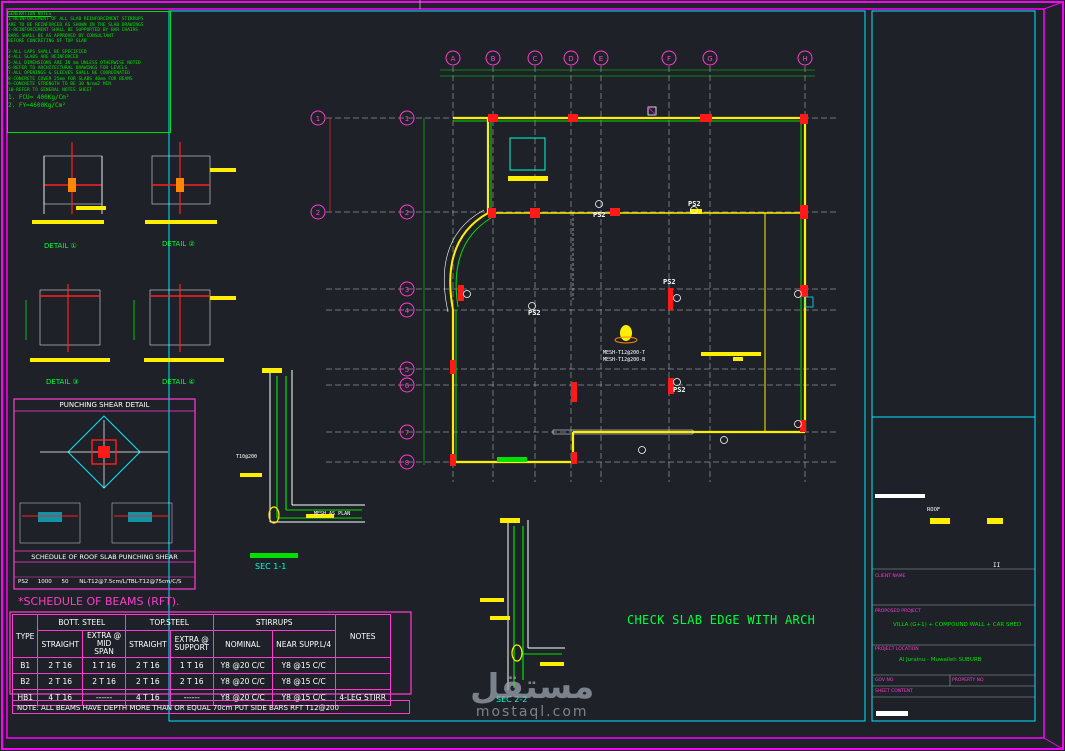 This screenshot has height=751, width=1065. What do you see at coordinates (940, 660) in the screenshot?
I see `project-location-value: Al Jurainu - Muwaileh SUBURB` at bounding box center [940, 660].